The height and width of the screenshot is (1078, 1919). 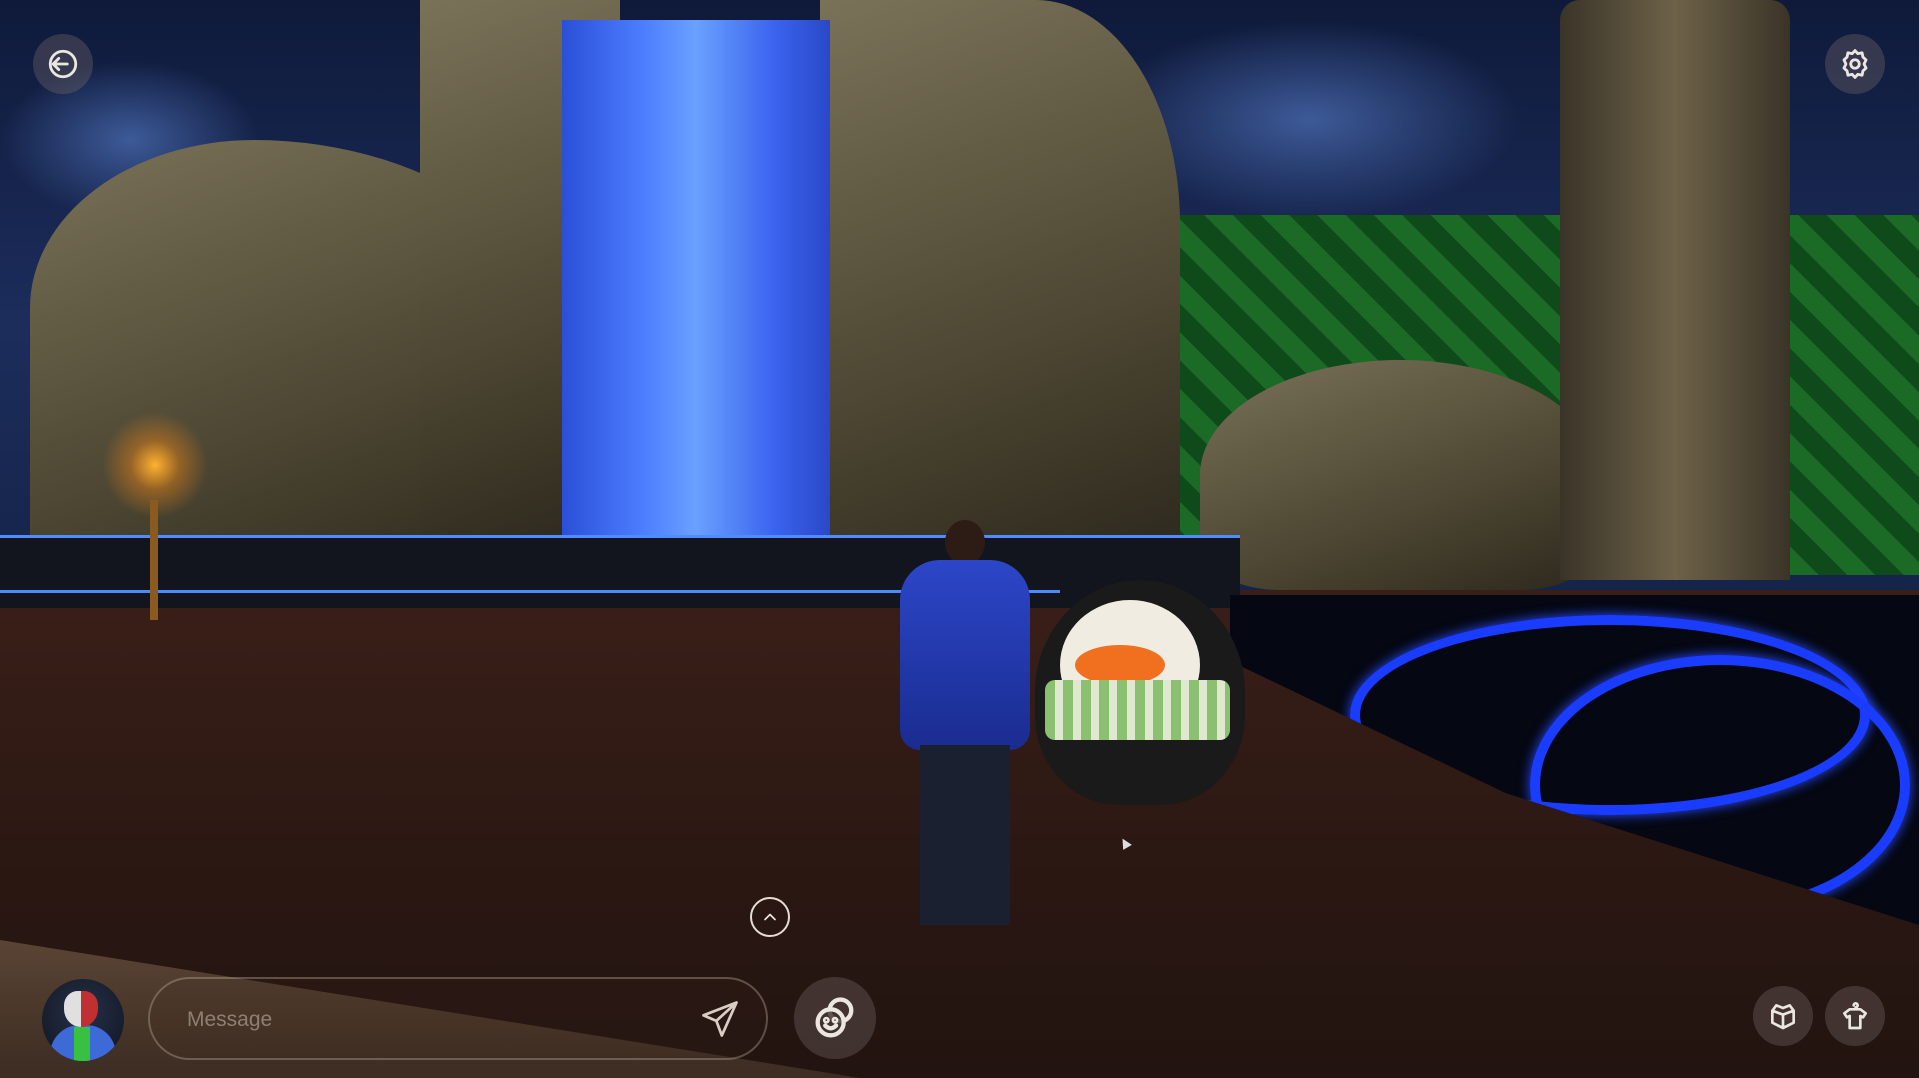 I want to click on open-box-icon, so click(x=1783, y=1017).